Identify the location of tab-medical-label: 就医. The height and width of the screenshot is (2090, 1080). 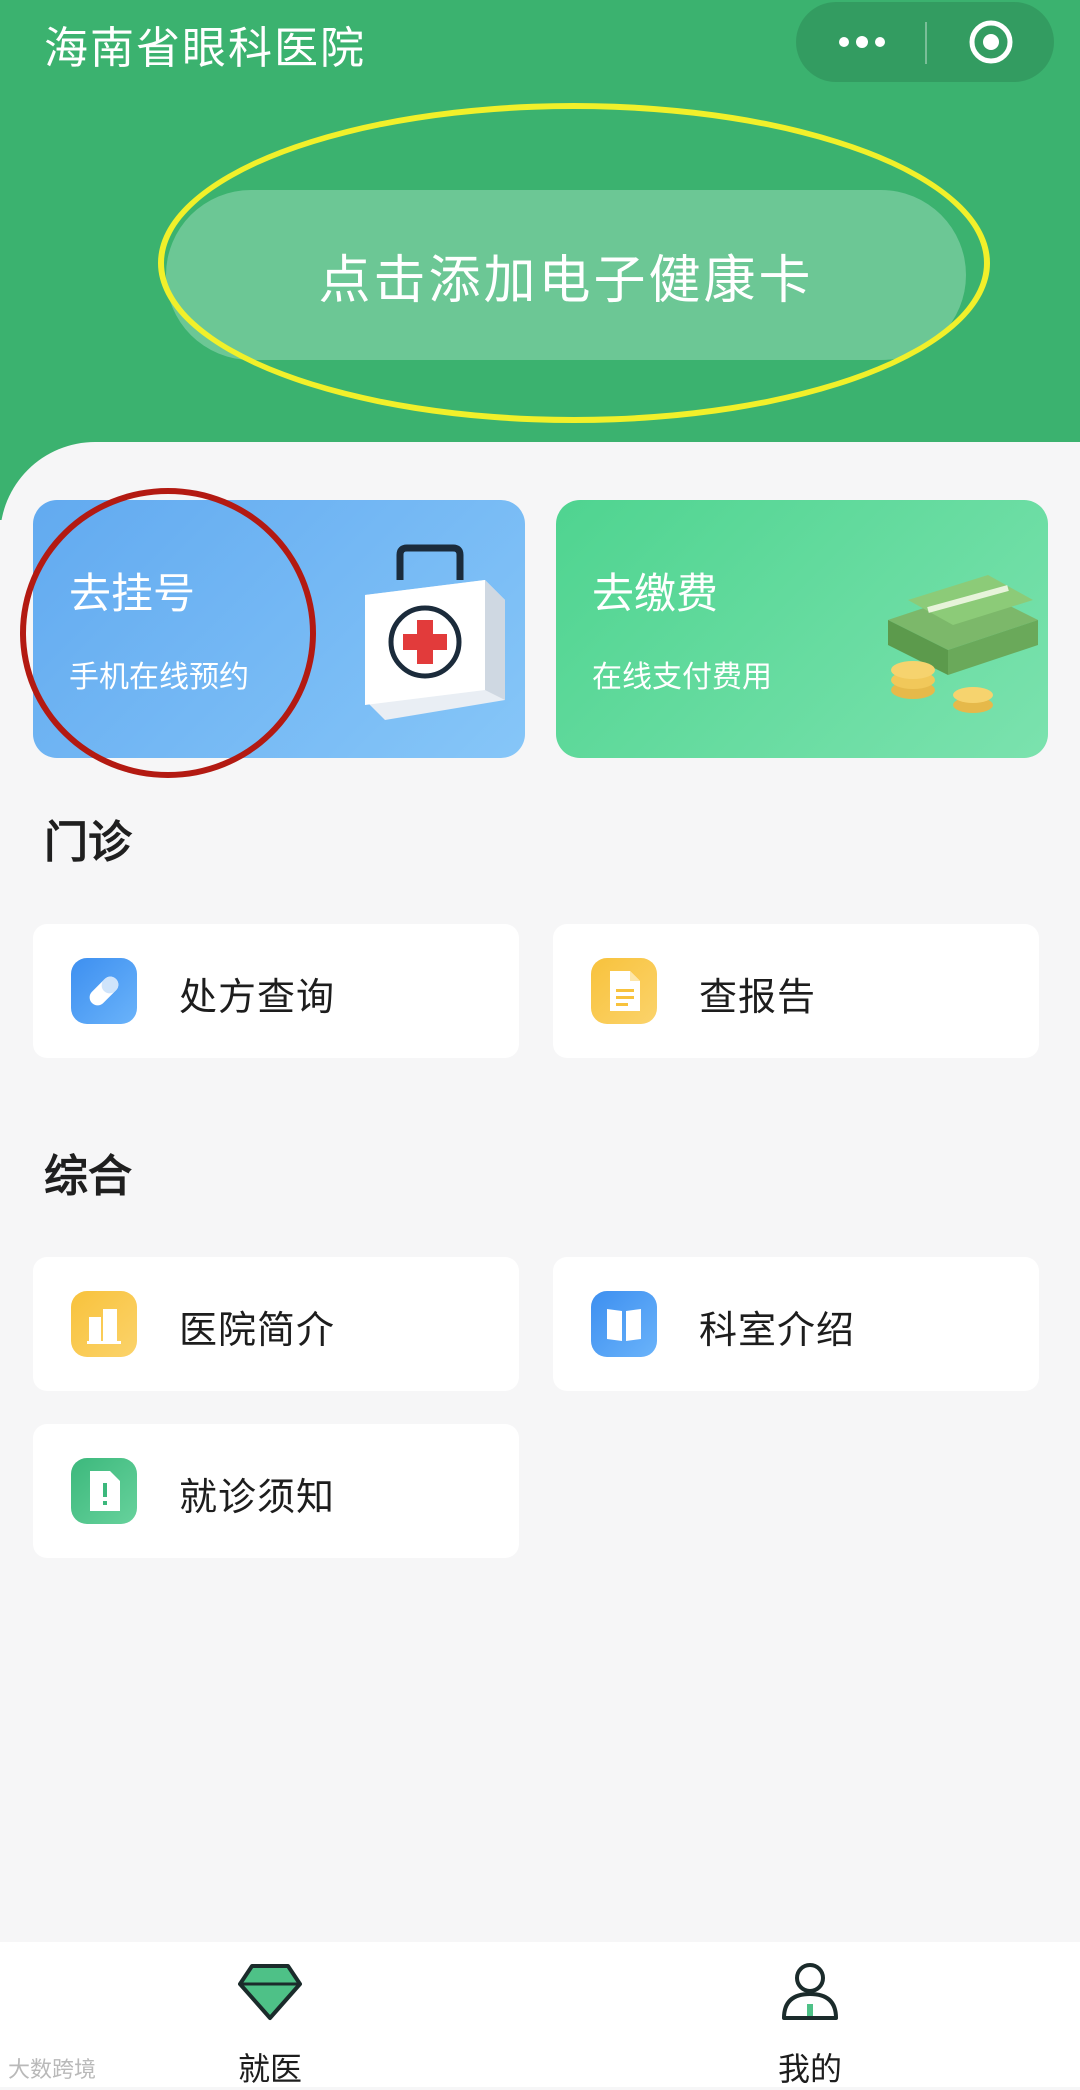
(269, 2069).